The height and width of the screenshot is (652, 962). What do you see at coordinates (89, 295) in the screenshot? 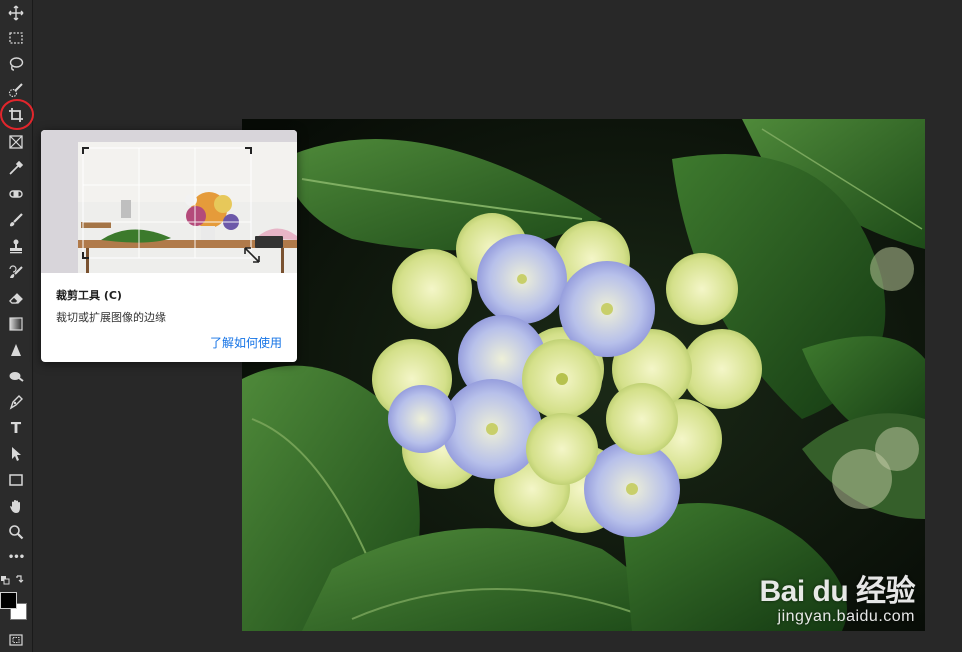
I see `tooltip-title: 裁剪工具 (C)` at bounding box center [89, 295].